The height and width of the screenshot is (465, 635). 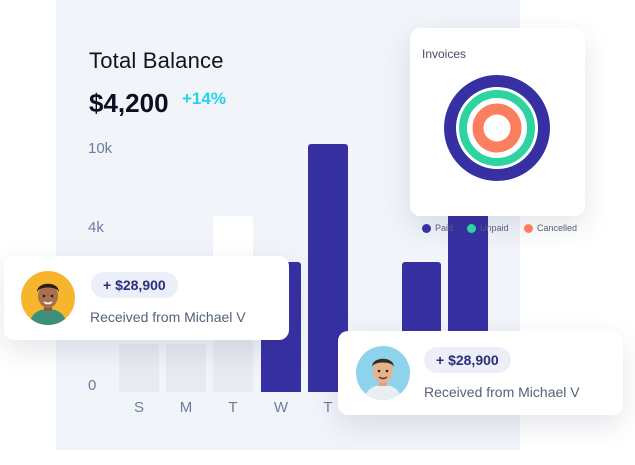 I want to click on invoices-title: Invoices, so click(x=444, y=54).